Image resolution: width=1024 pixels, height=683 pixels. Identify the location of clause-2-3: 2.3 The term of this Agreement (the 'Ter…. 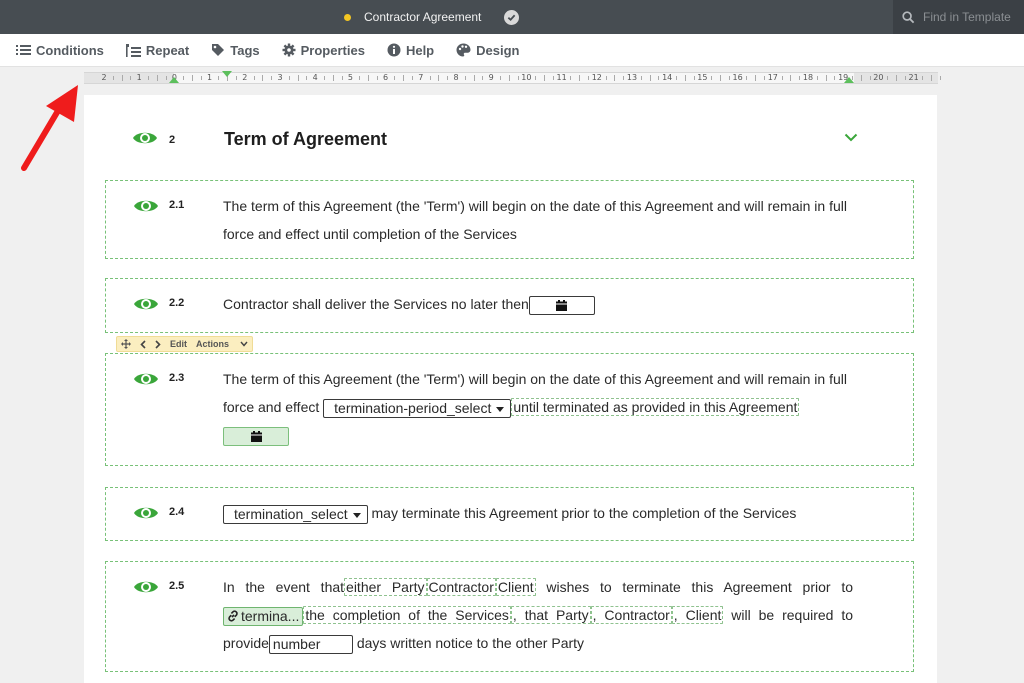
(509, 409).